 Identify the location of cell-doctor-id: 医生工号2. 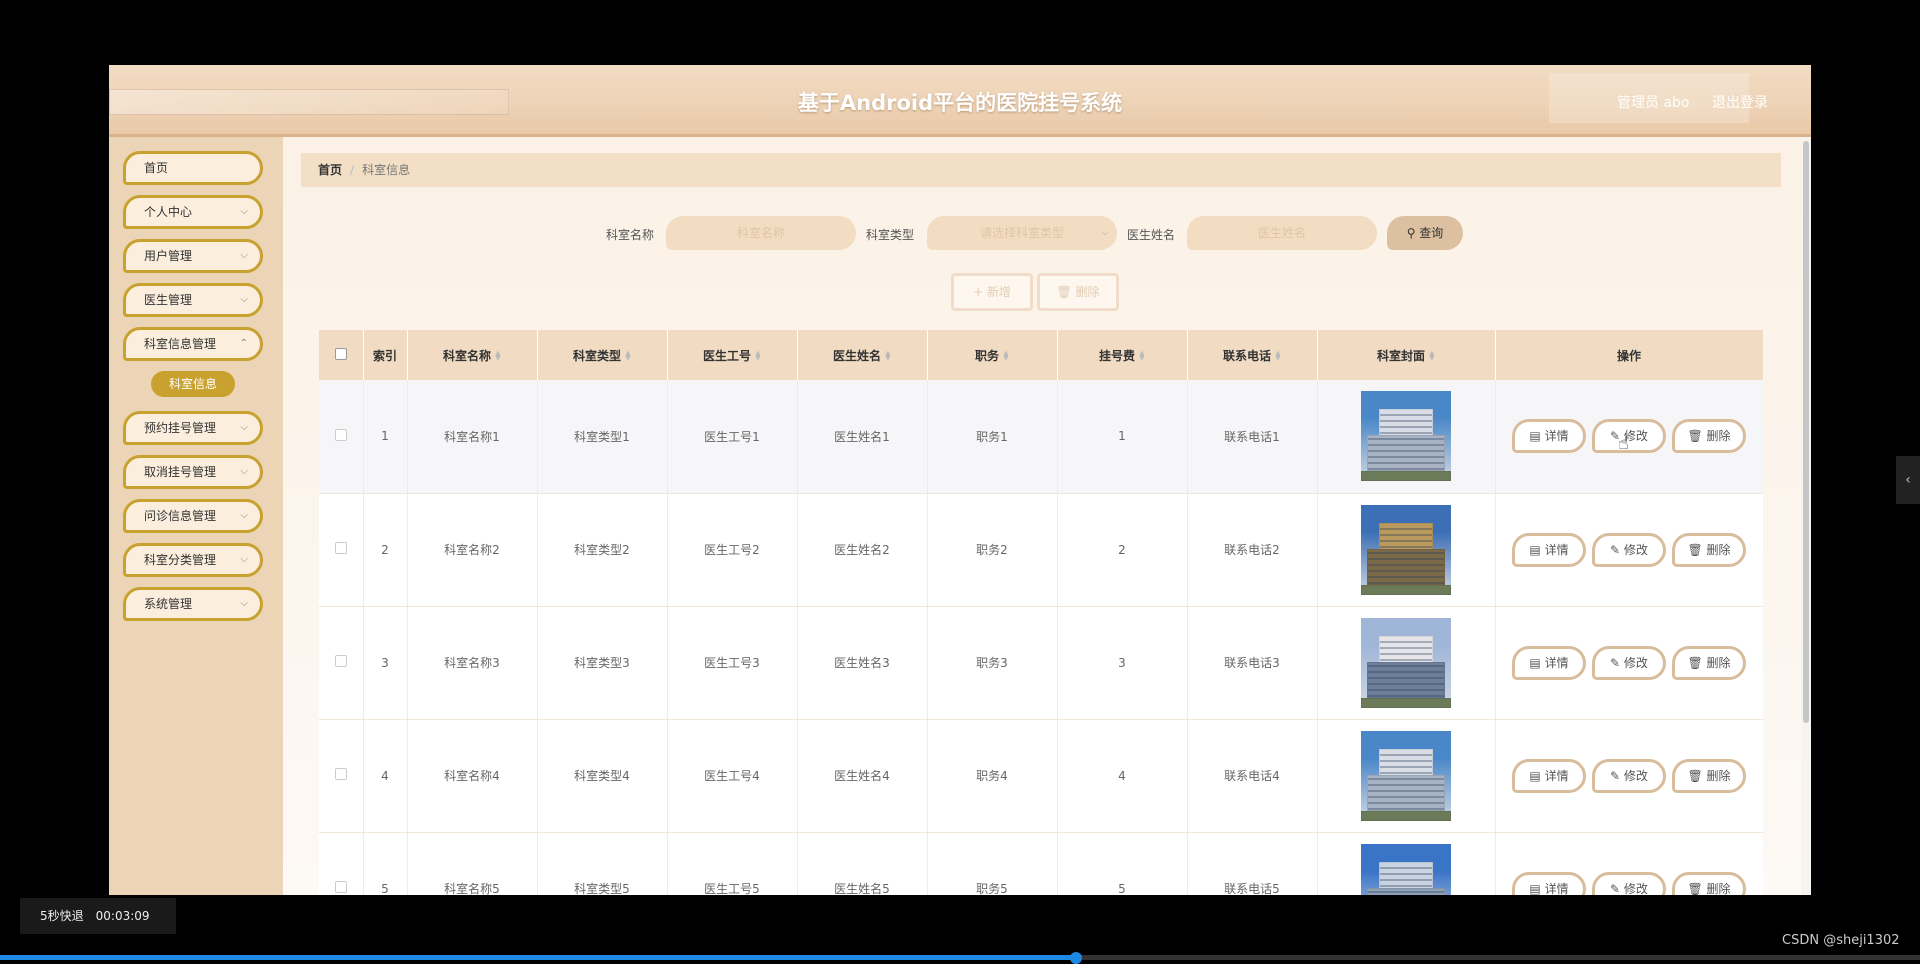
(732, 550).